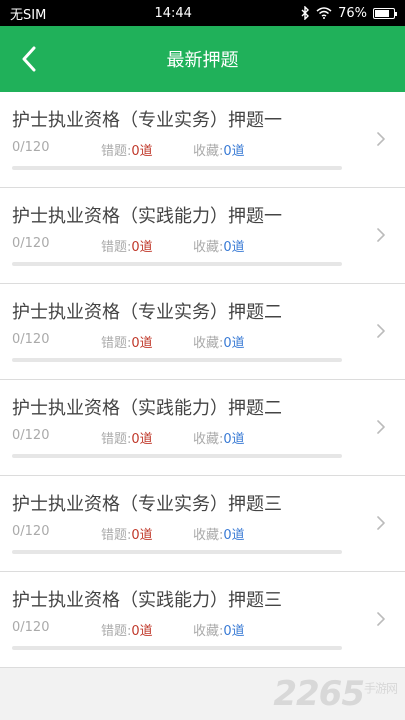 Image resolution: width=405 pixels, height=720 pixels. I want to click on app-header: 最新押题, so click(202, 59).